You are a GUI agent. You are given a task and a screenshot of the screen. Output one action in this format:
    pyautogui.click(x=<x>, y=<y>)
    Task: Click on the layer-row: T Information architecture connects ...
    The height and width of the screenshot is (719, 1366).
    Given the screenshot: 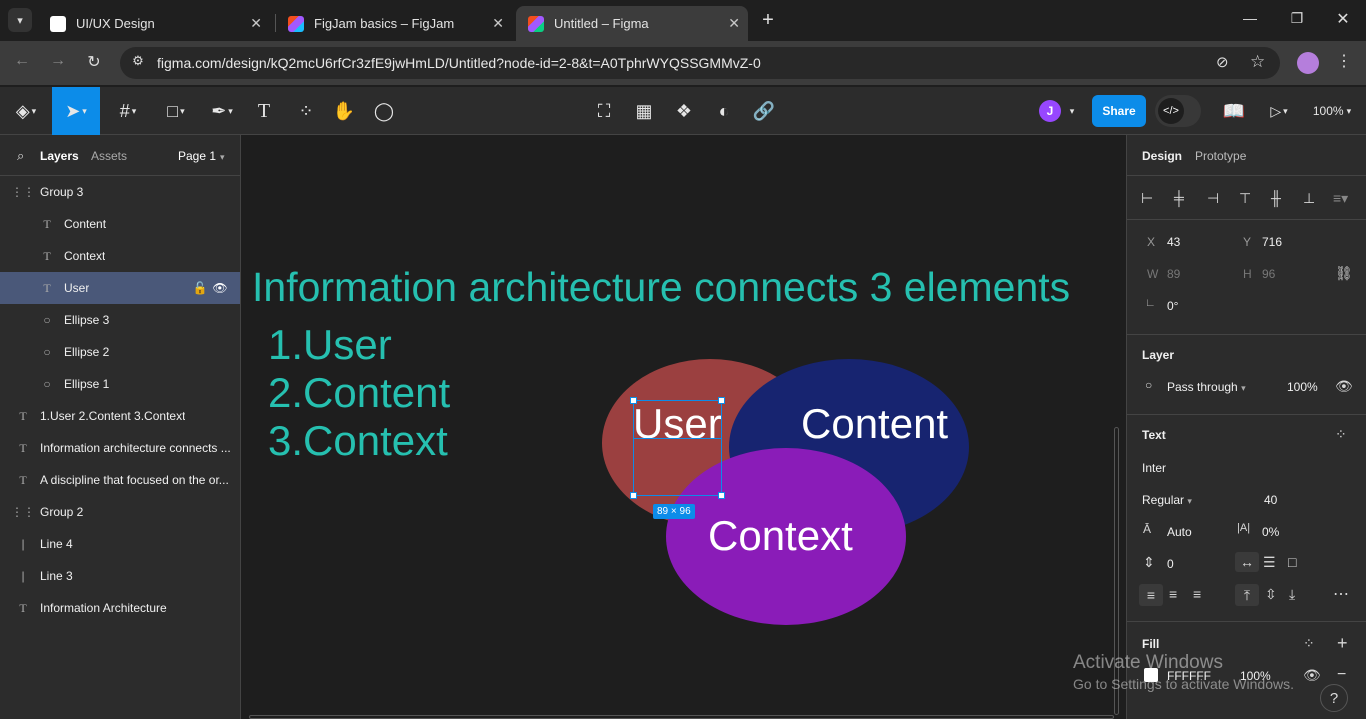 What is the action you would take?
    pyautogui.click(x=120, y=448)
    